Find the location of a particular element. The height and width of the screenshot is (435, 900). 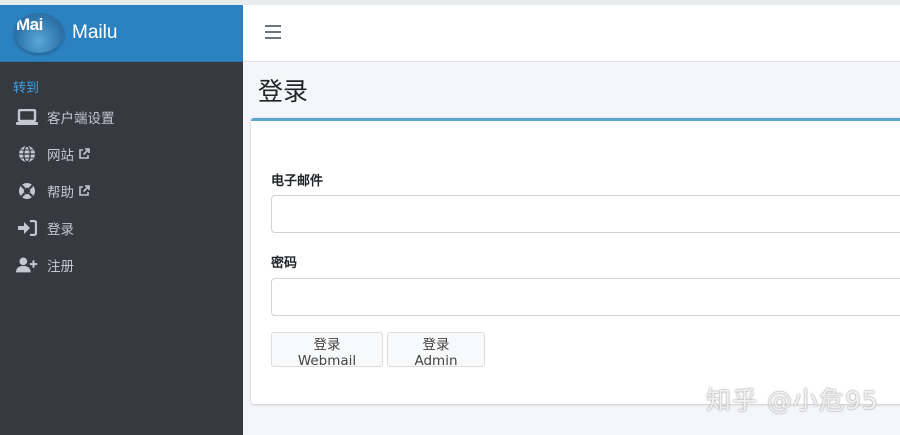

sidebar-item-label: 登录 is located at coordinates (60, 229).